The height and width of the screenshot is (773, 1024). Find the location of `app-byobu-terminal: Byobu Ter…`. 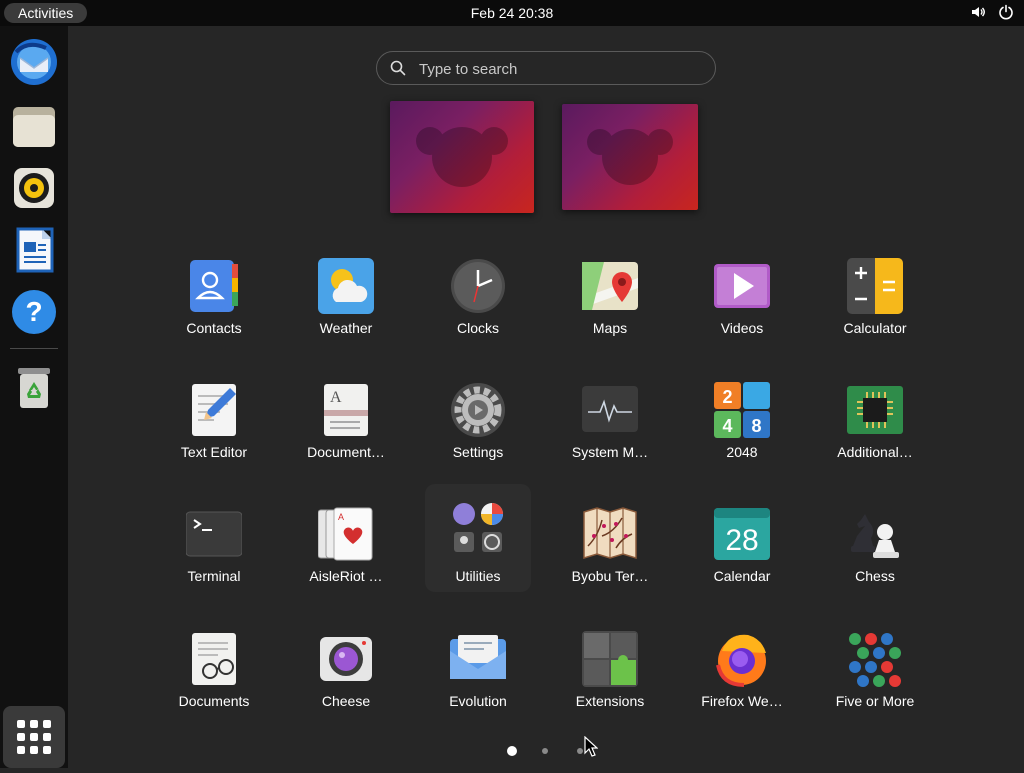

app-byobu-terminal: Byobu Ter… is located at coordinates (610, 546).